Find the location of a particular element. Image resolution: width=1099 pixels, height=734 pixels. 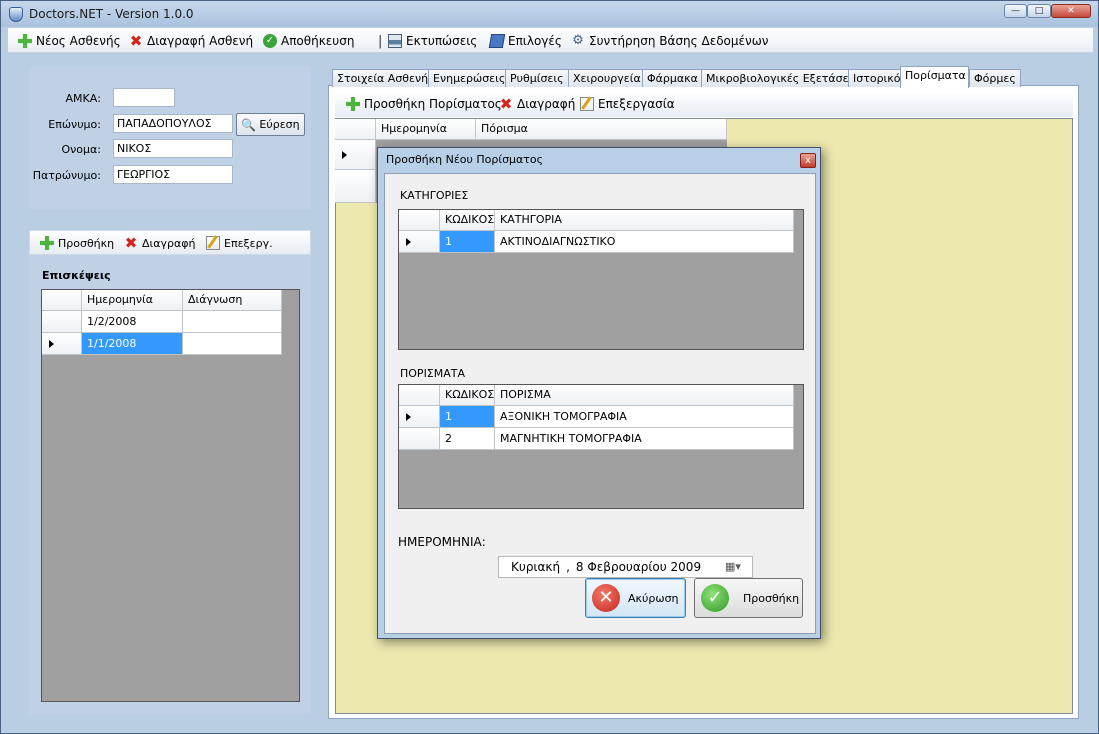

date-picker: Κυριακή , 8 Φεβρουαρίου 2009 ▦▾ is located at coordinates (625, 567).